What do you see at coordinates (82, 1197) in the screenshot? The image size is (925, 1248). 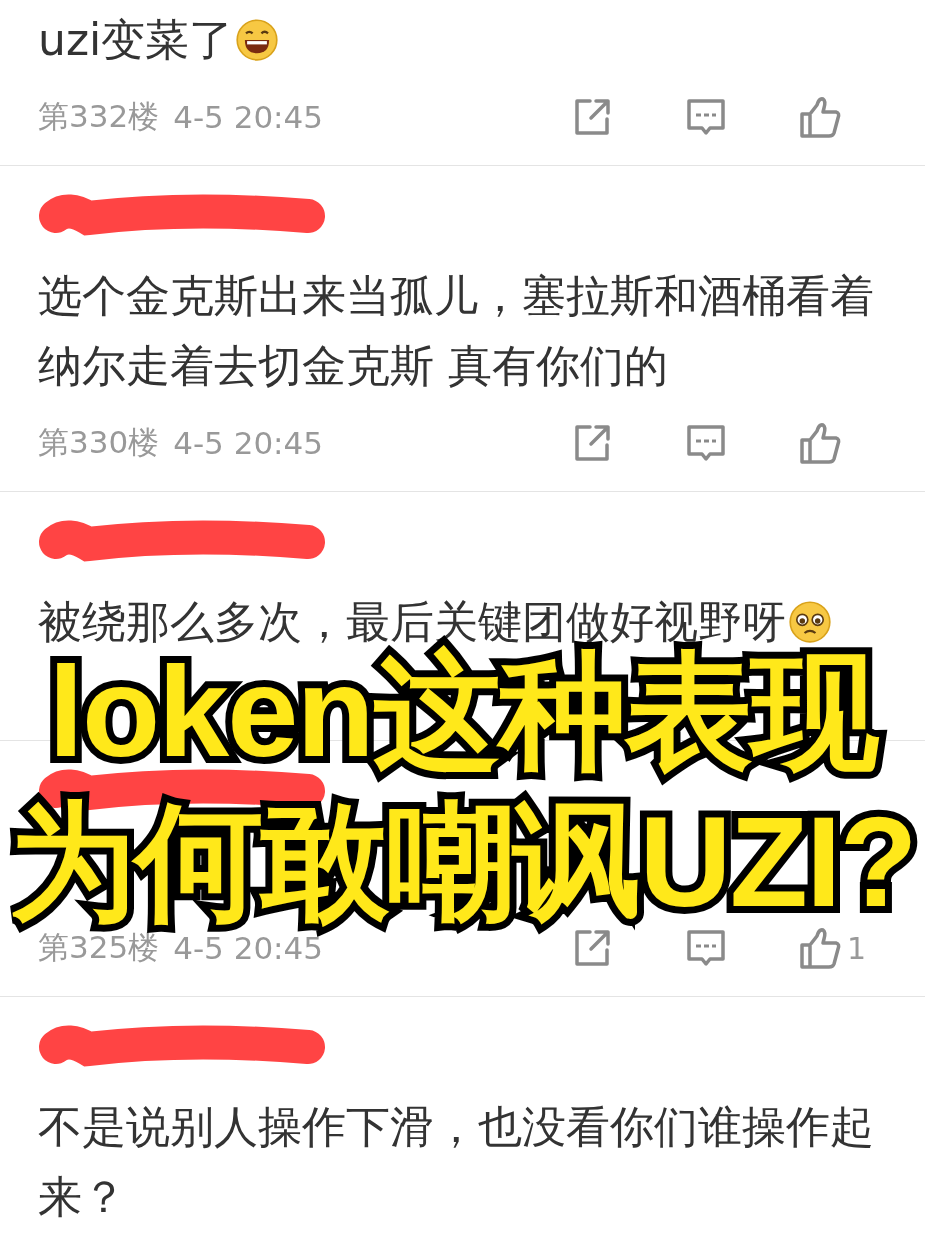 I see `comment-text: 来？` at bounding box center [82, 1197].